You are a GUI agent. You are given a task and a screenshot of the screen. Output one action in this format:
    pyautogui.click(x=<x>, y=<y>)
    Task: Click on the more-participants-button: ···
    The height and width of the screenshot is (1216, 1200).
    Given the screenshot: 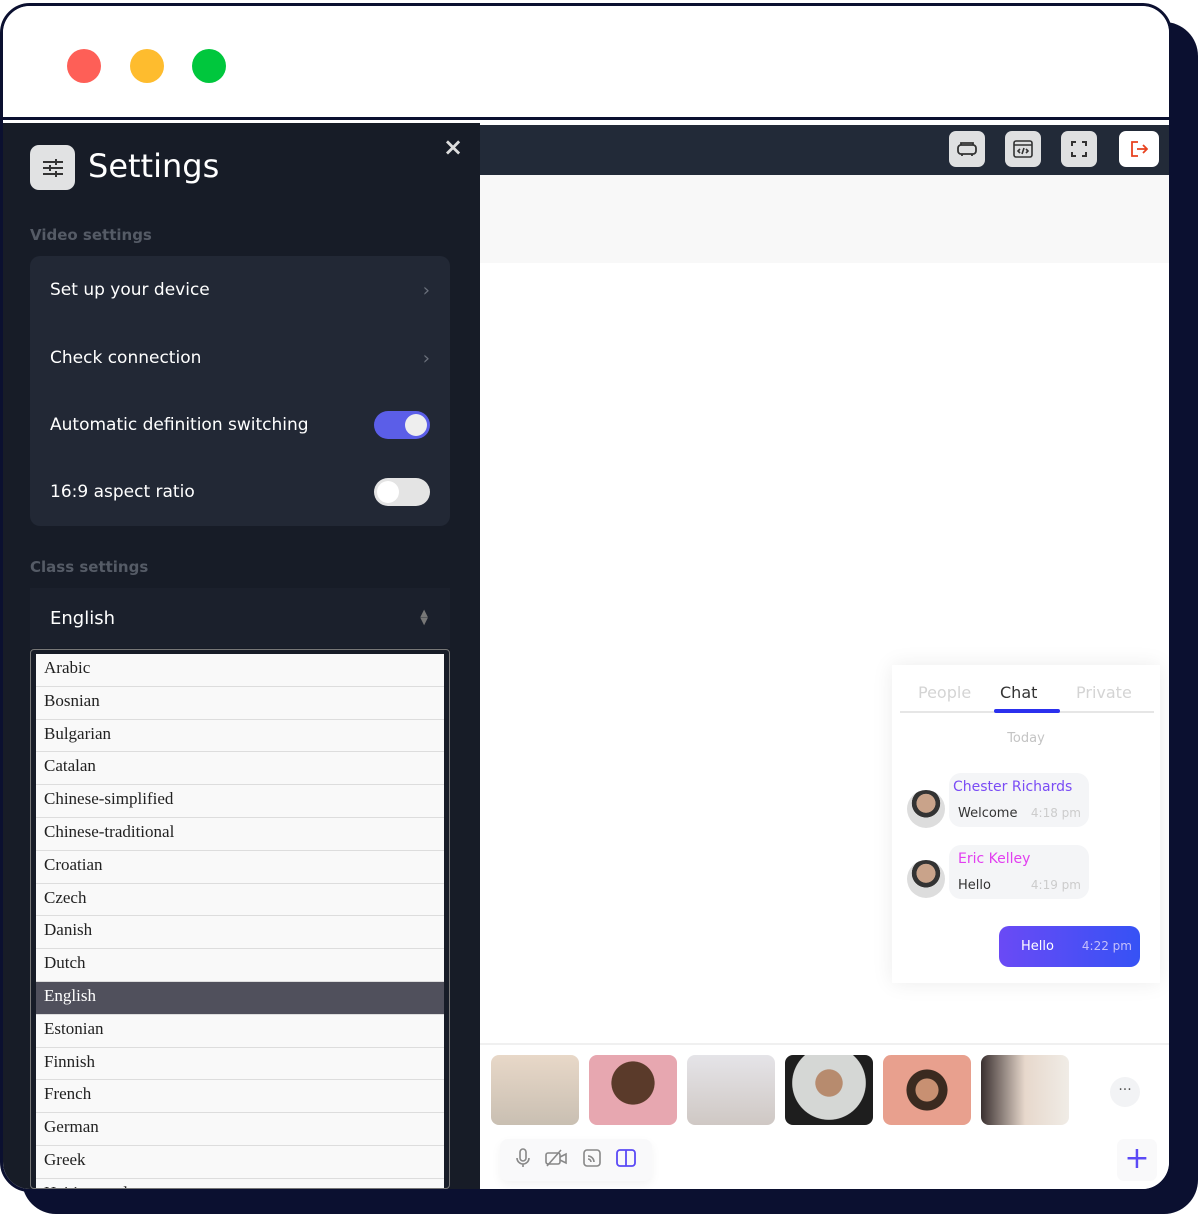 What is the action you would take?
    pyautogui.click(x=1125, y=1092)
    